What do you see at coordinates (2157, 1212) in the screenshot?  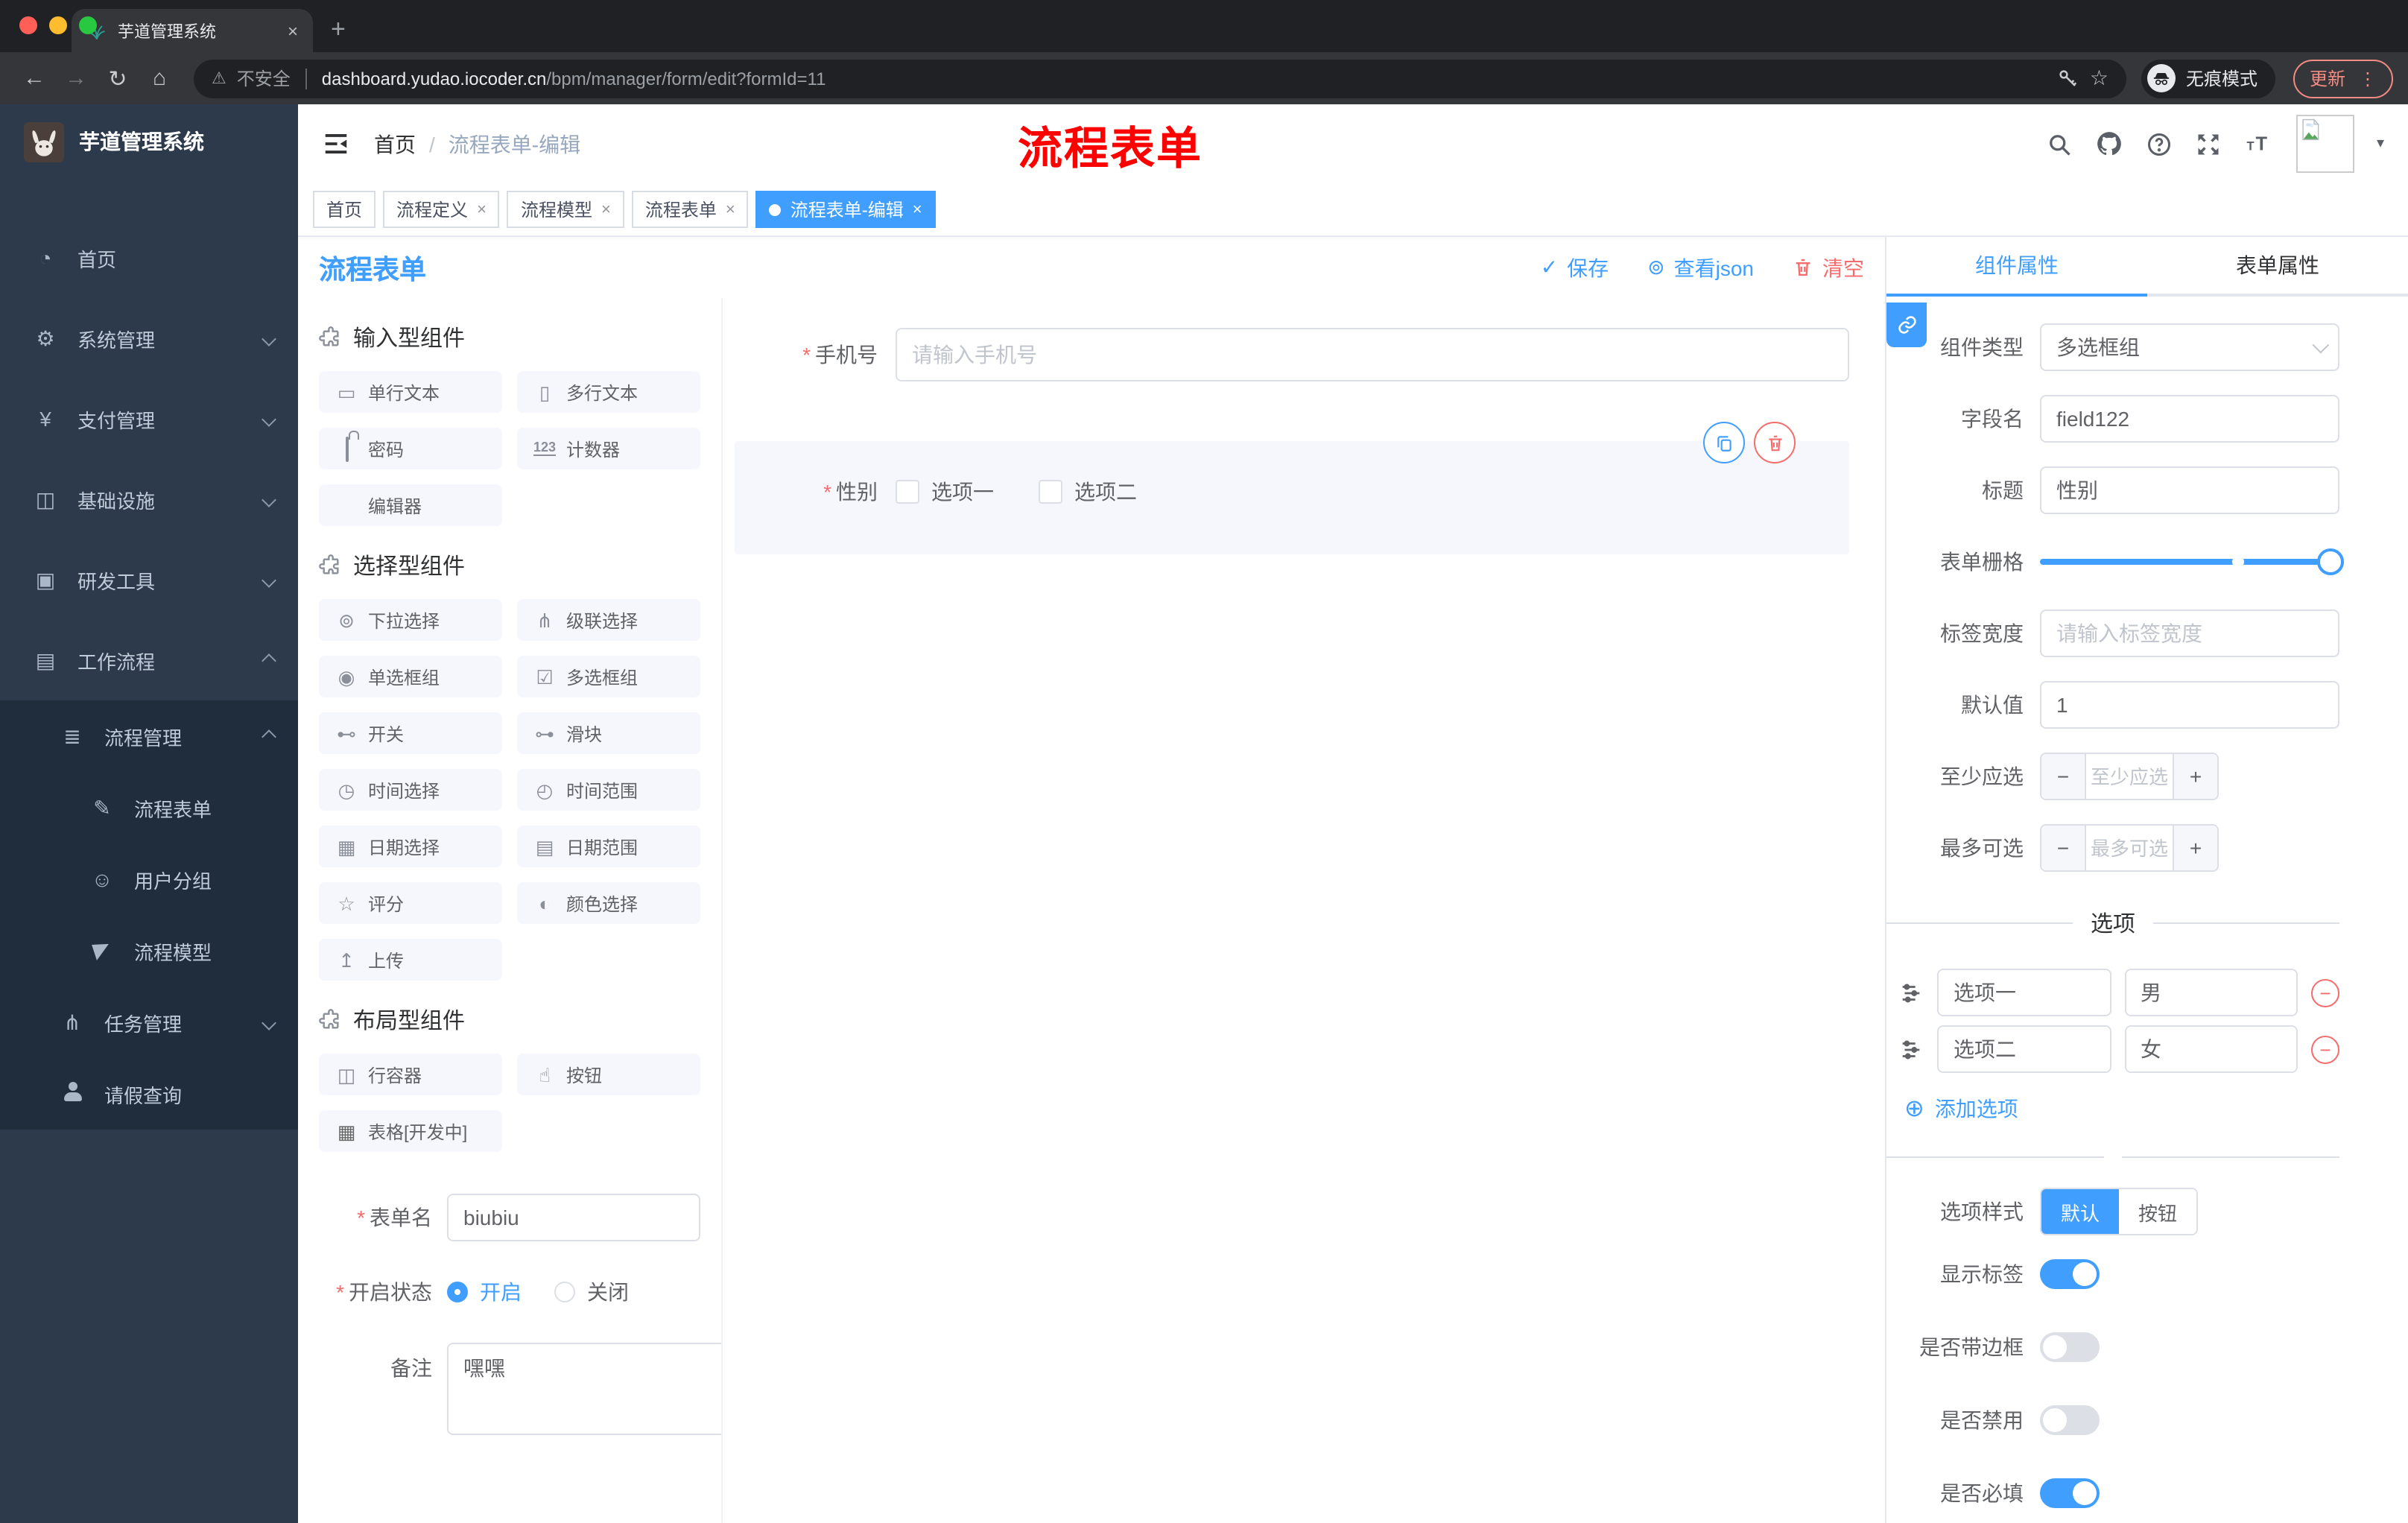 I see `style-button-button: 按钮` at bounding box center [2157, 1212].